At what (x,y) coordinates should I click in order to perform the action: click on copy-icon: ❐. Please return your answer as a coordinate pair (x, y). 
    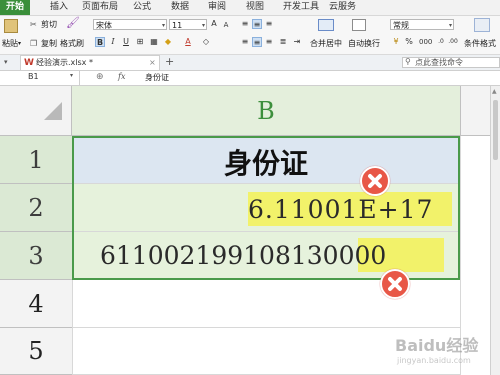
    Looking at the image, I should click on (33, 44).